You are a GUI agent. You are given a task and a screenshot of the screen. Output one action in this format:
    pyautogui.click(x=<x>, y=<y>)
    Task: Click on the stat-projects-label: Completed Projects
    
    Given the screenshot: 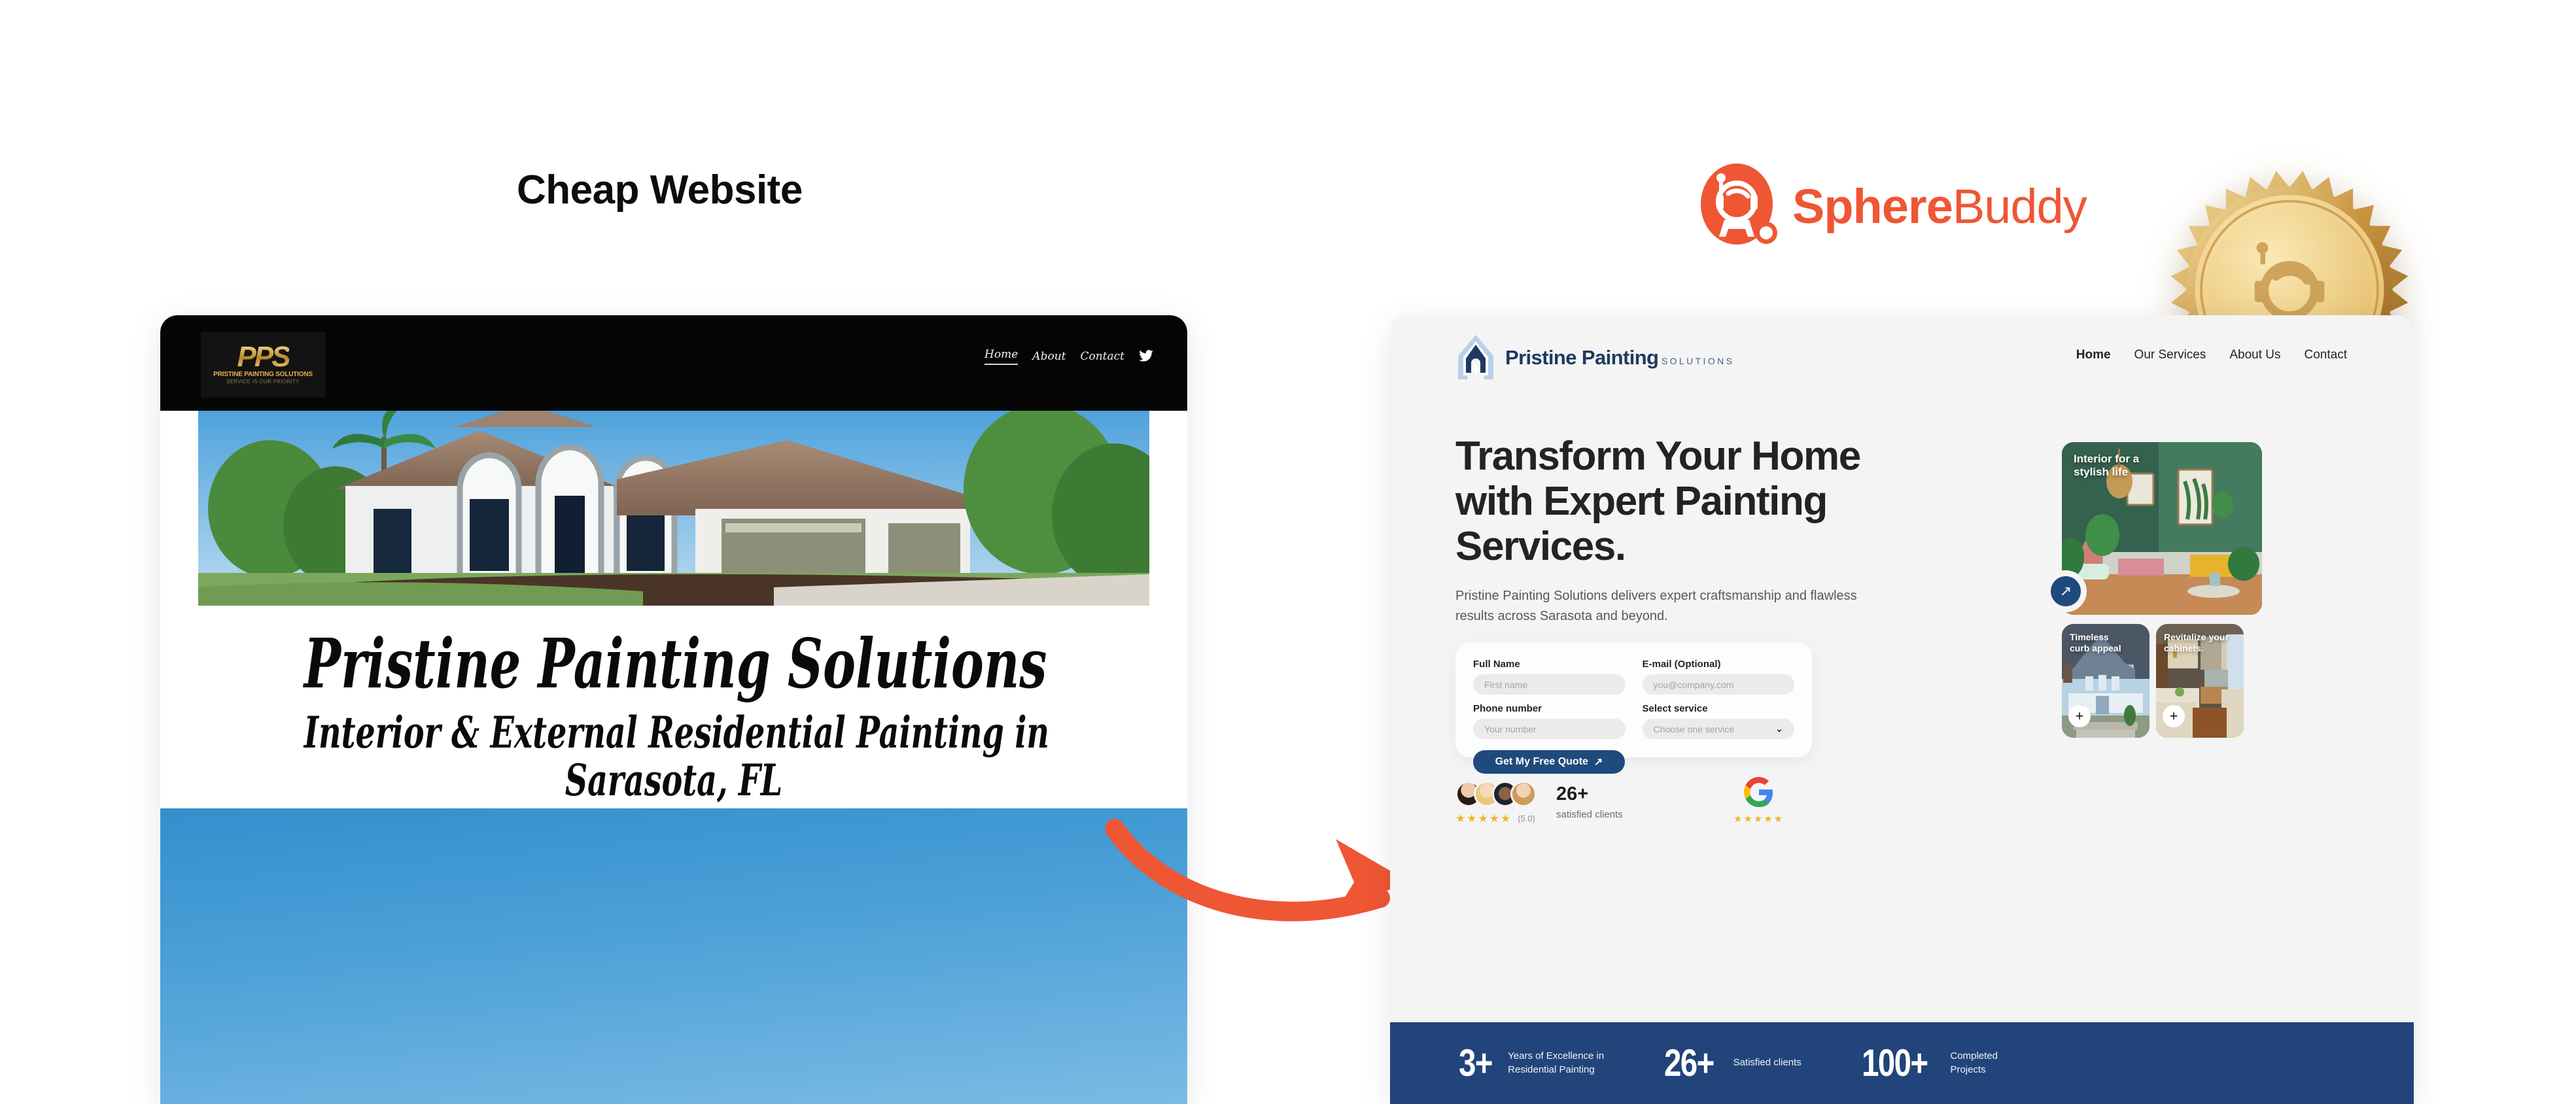 What is the action you would take?
    pyautogui.click(x=1974, y=1062)
    